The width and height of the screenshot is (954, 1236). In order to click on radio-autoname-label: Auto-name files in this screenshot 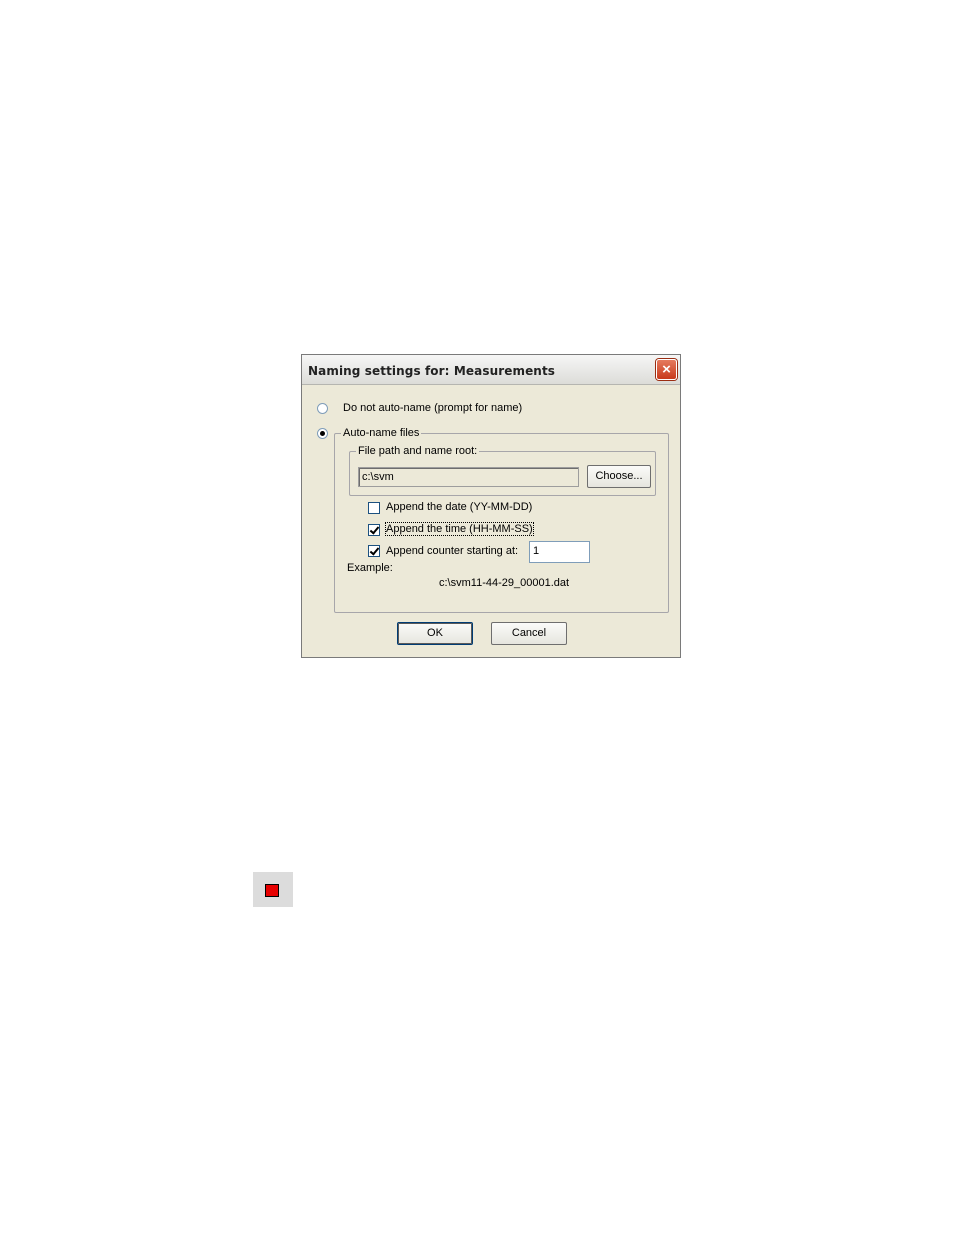, I will do `click(381, 433)`.